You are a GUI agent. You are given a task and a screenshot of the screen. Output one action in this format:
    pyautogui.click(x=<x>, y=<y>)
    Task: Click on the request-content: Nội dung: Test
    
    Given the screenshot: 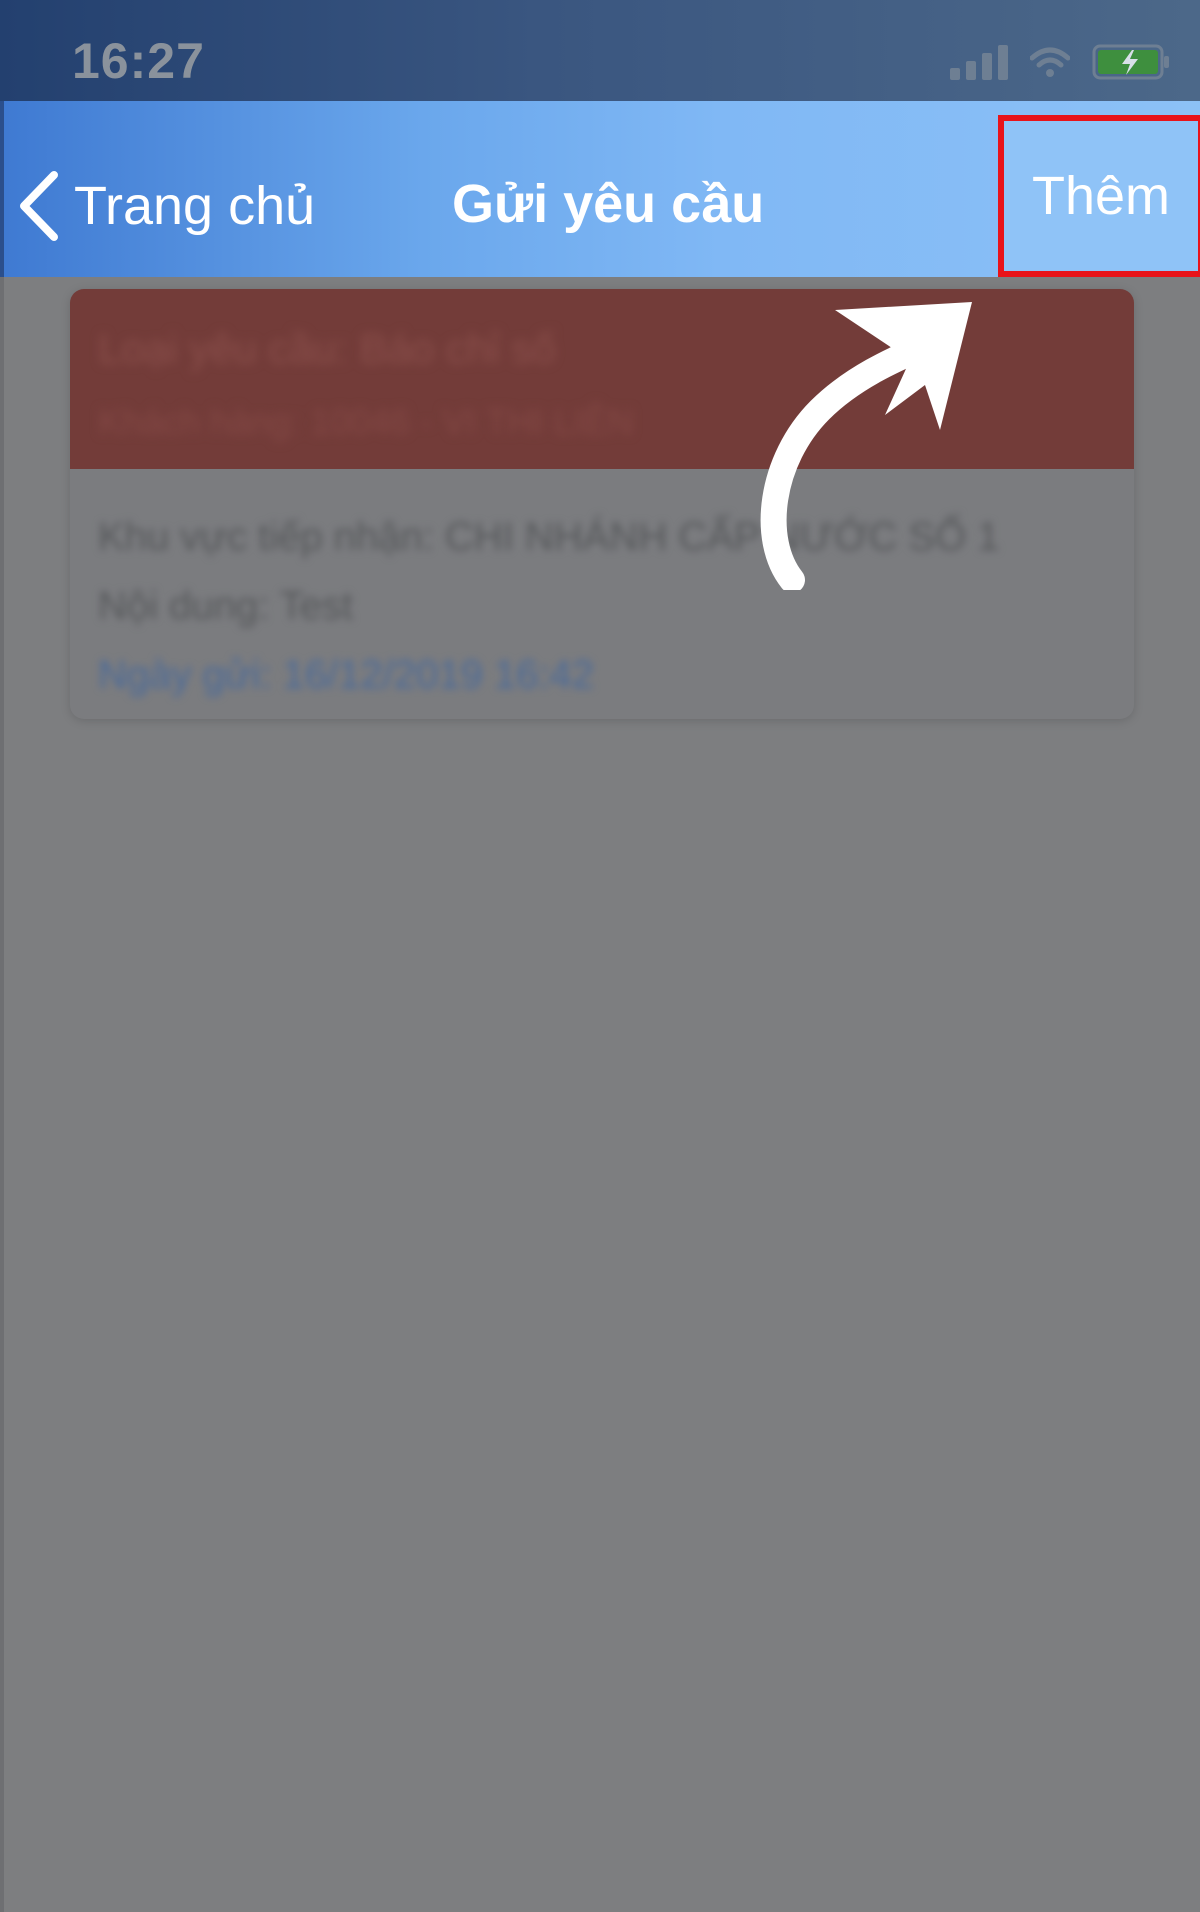 What is the action you would take?
    pyautogui.click(x=225, y=606)
    